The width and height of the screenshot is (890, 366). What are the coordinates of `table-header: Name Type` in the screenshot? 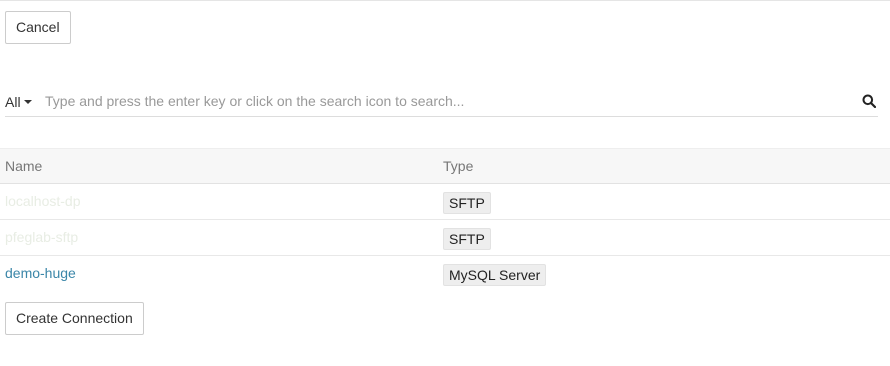 It's located at (445, 166).